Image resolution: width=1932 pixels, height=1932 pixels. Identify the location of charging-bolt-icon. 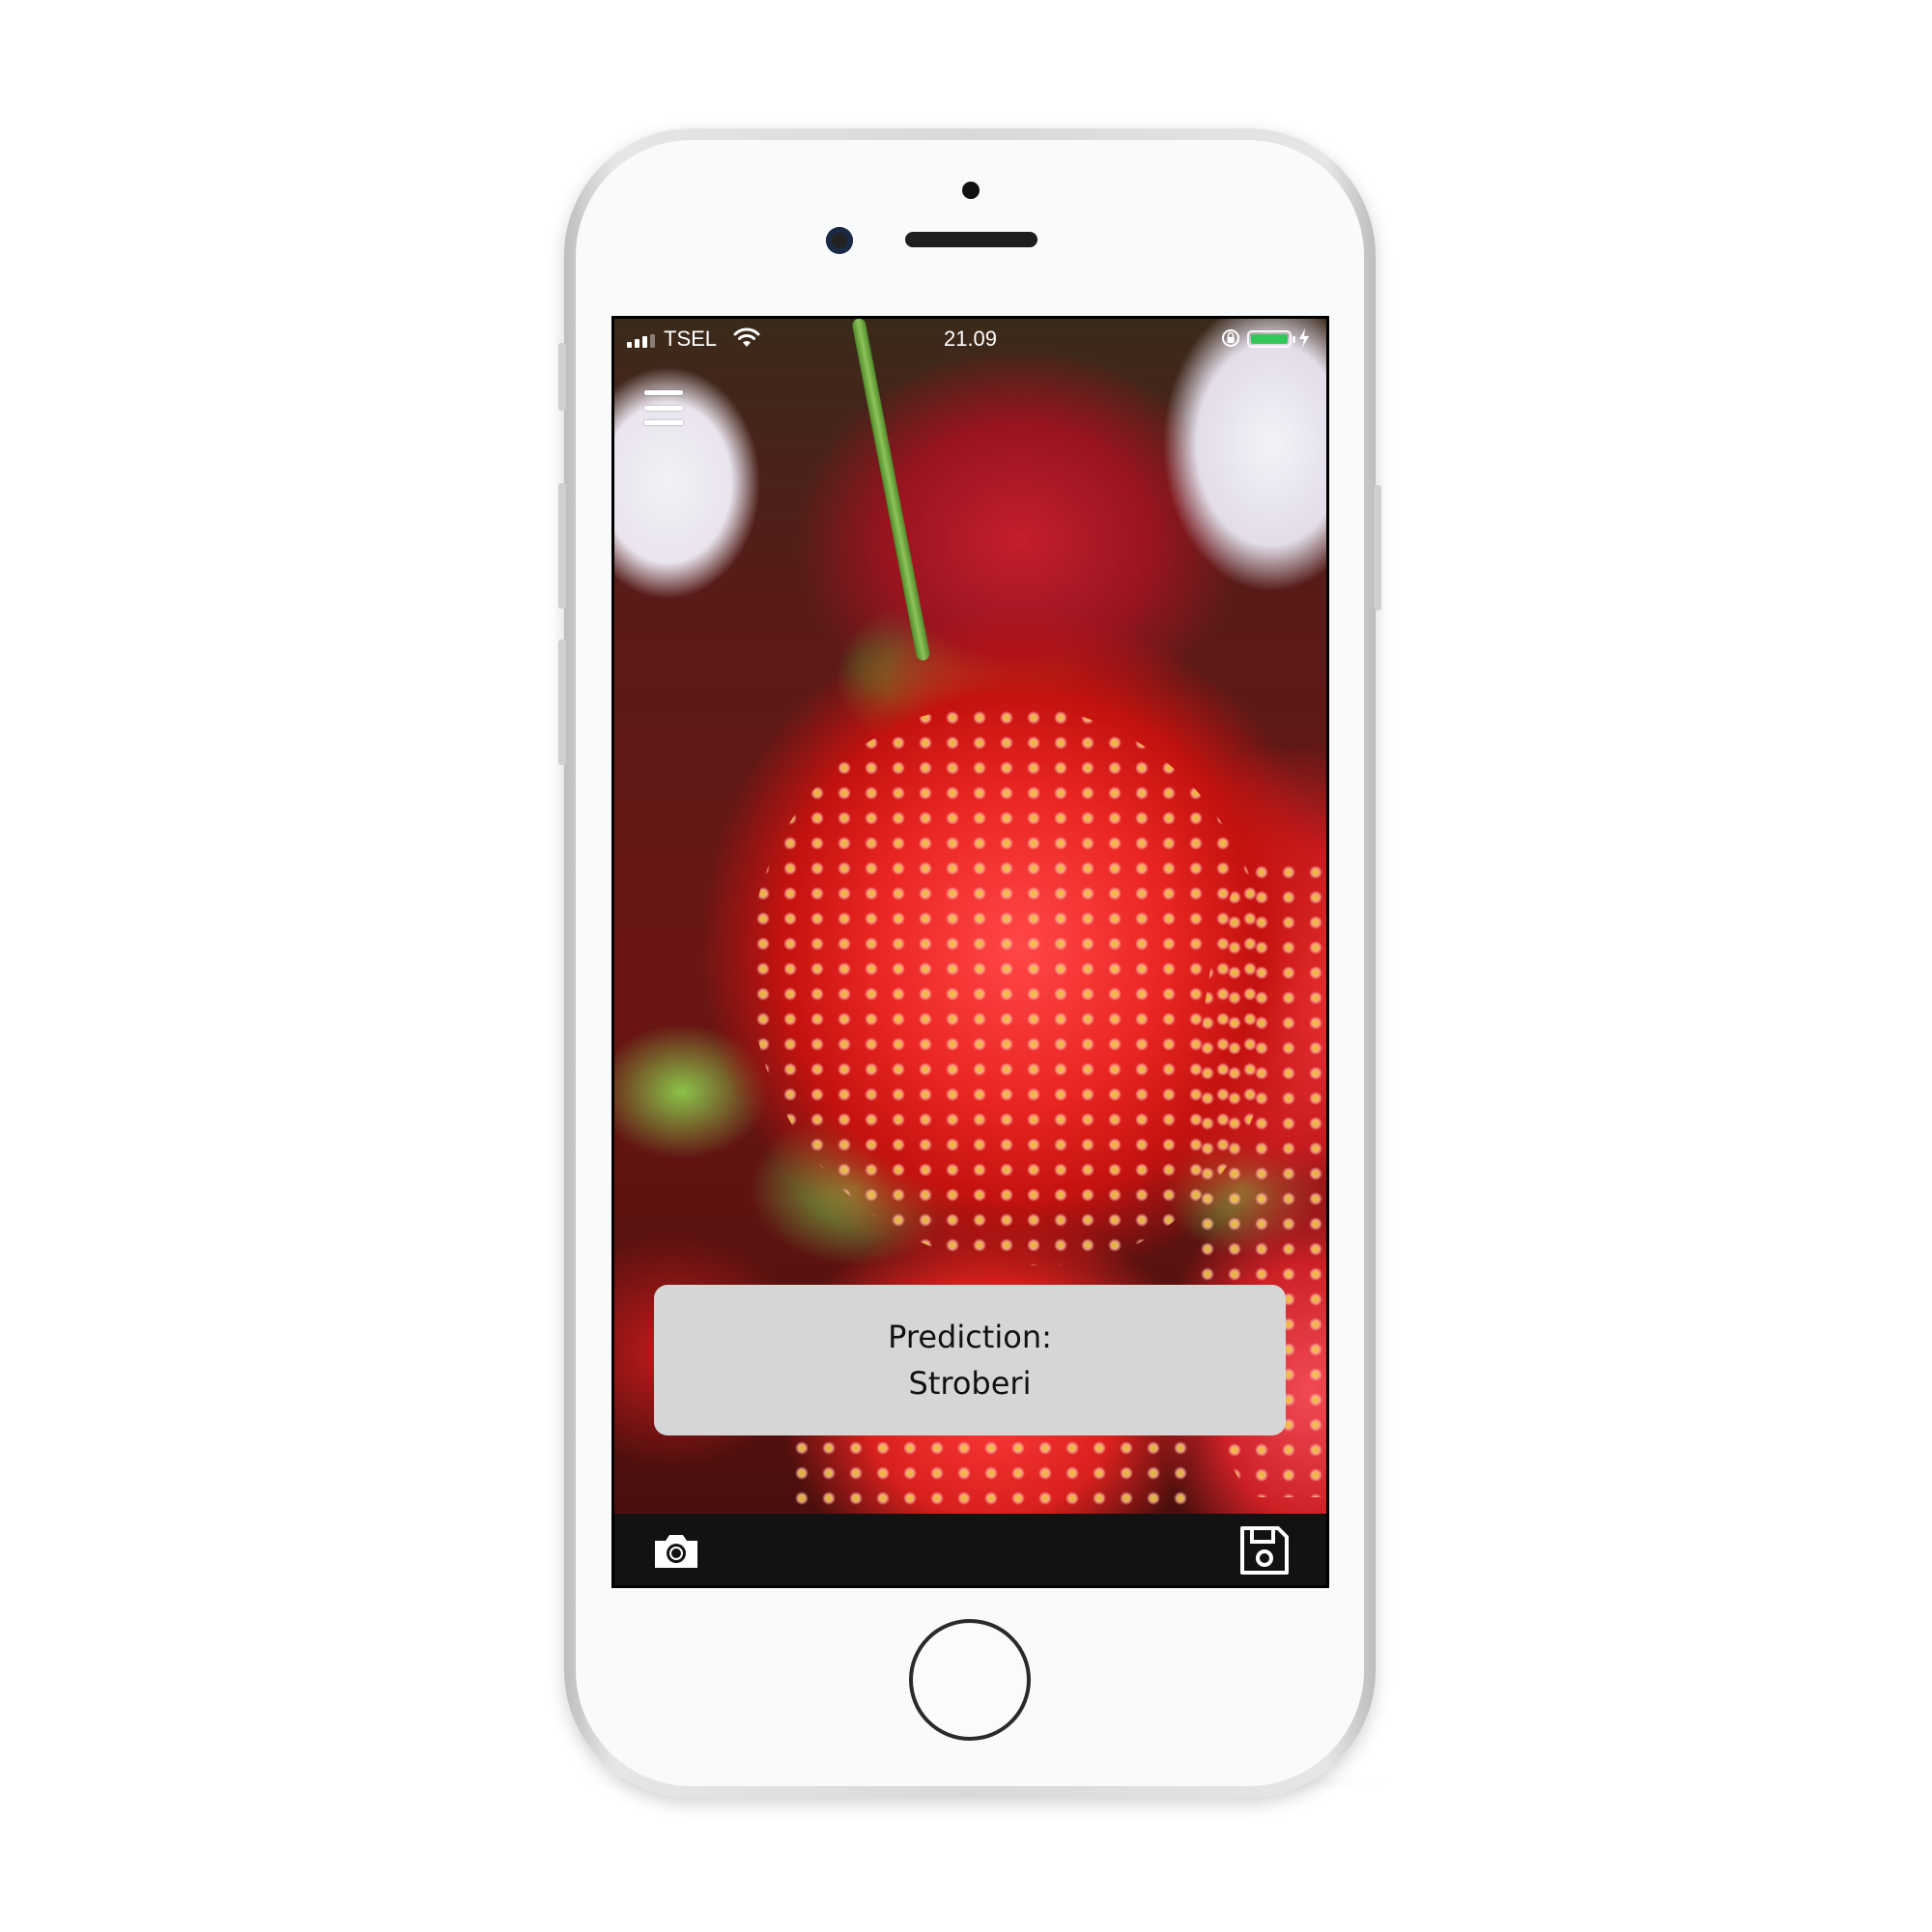
(1304, 338).